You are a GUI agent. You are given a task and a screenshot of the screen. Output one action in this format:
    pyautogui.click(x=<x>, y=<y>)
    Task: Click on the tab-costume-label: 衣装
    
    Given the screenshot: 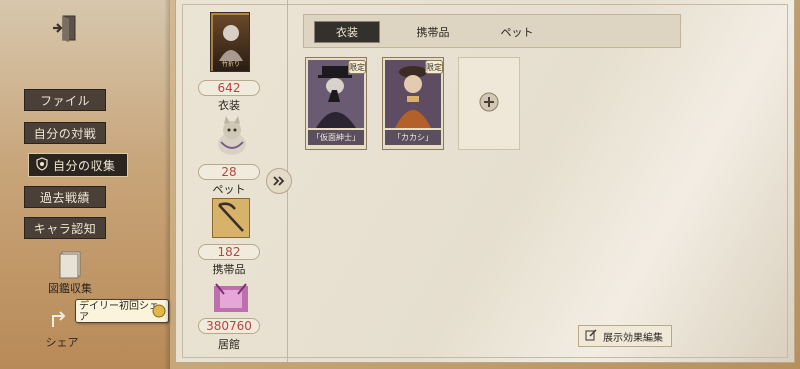 What is the action you would take?
    pyautogui.click(x=347, y=32)
    